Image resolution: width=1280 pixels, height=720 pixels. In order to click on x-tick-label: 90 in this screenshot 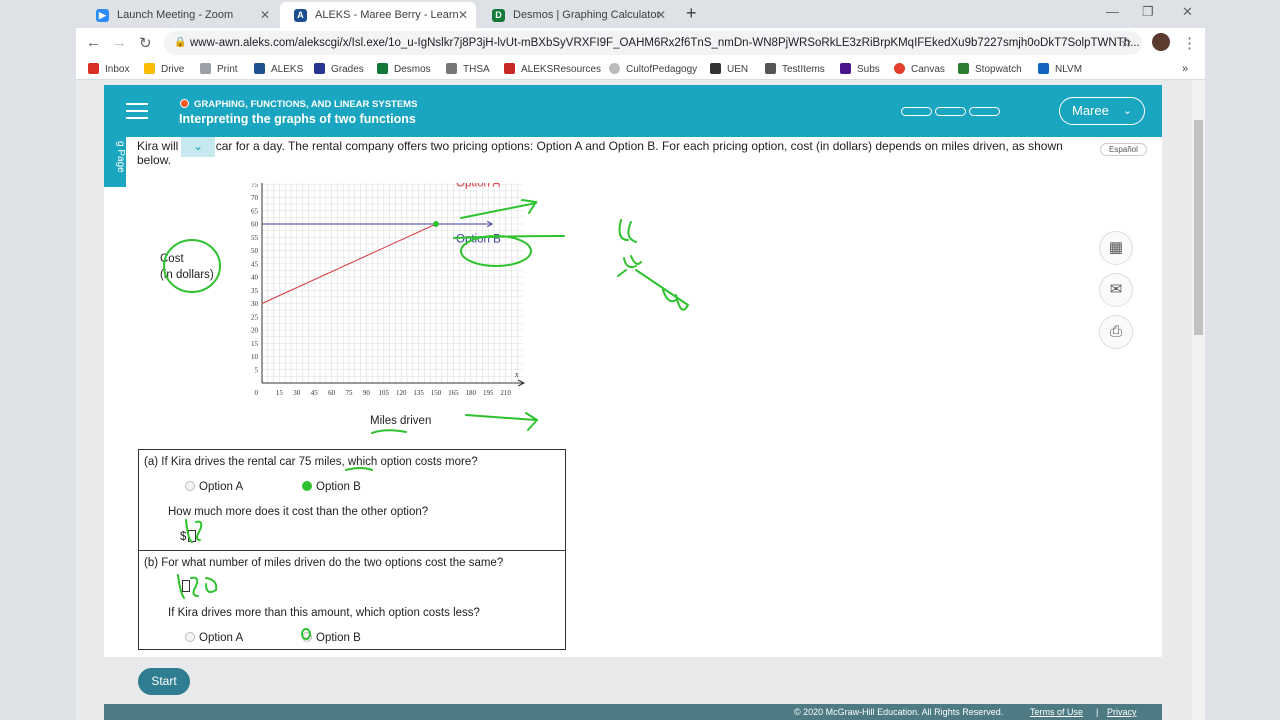, I will do `click(367, 393)`.